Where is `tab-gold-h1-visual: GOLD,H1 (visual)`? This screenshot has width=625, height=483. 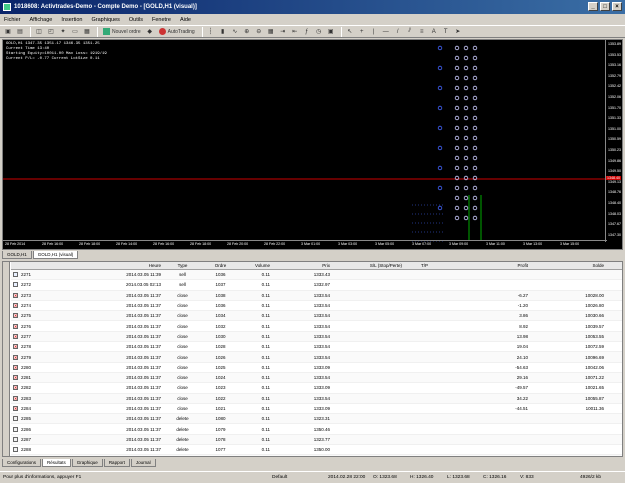 tab-gold-h1-visual: GOLD,H1 (visual) is located at coordinates (55, 255).